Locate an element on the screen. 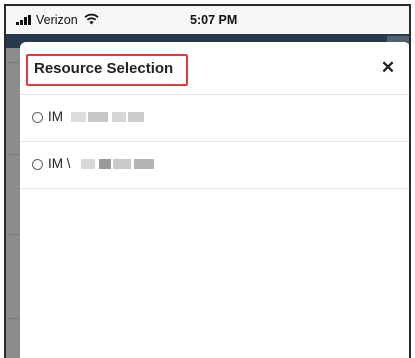  cellular-signal-icon is located at coordinates (23, 20).